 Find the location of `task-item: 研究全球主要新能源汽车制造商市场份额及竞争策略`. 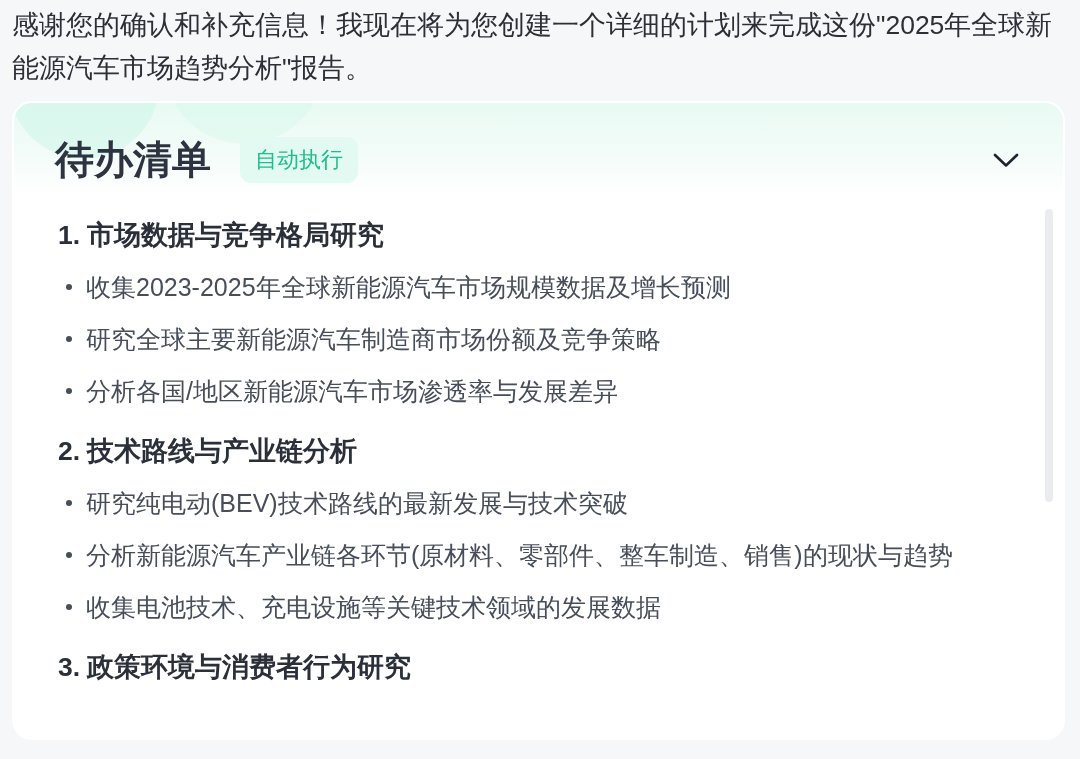

task-item: 研究全球主要新能源汽车制造商市场份额及竞争策略 is located at coordinates (373, 339).